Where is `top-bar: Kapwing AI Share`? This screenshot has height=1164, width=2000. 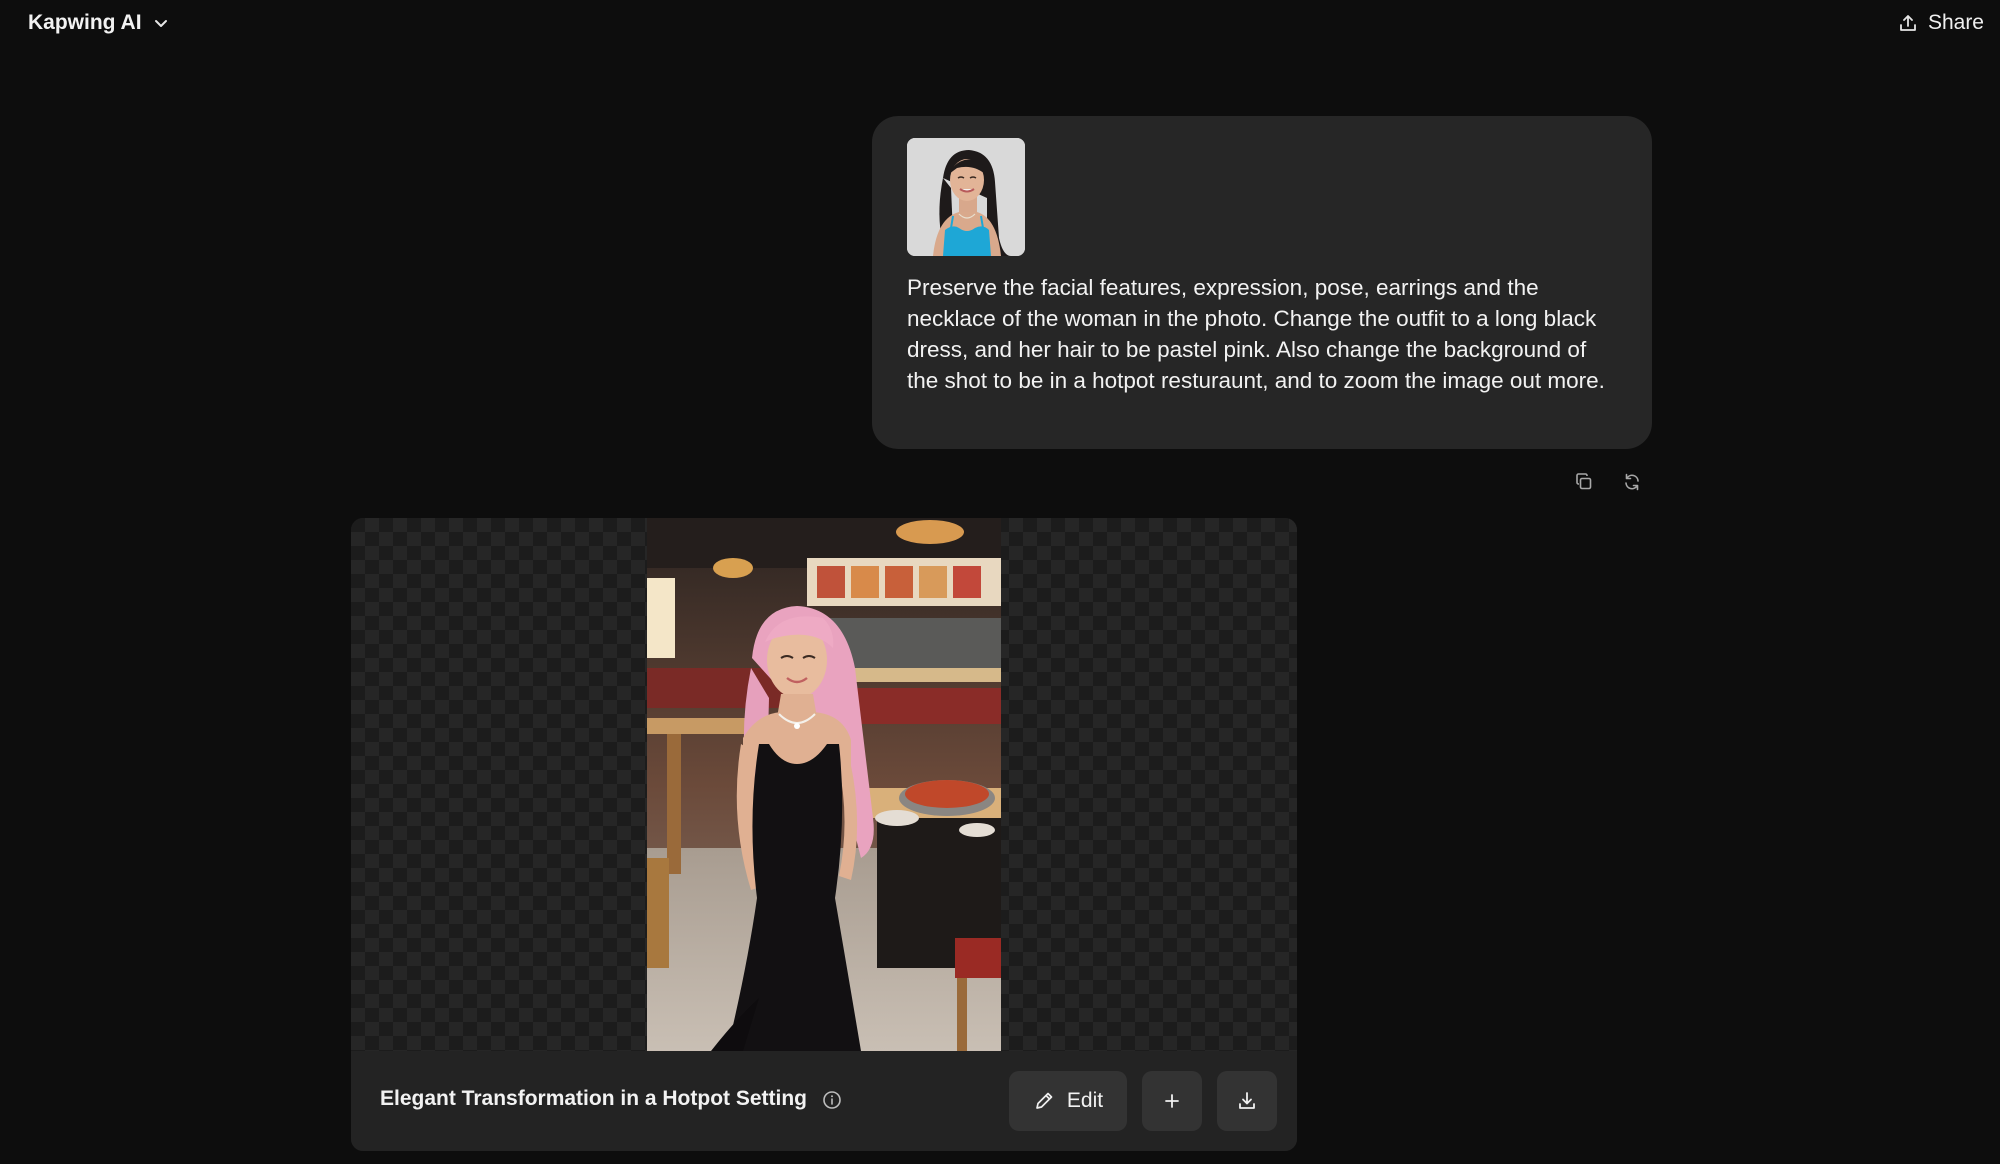
top-bar: Kapwing AI Share is located at coordinates (1000, 23).